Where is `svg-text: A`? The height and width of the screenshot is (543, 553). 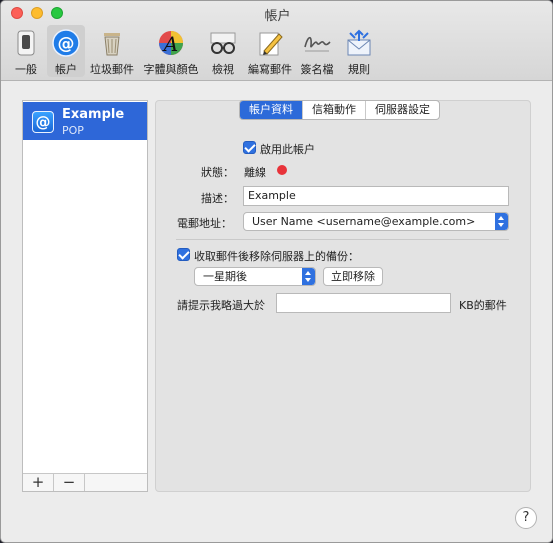
svg-text: A is located at coordinates (170, 44).